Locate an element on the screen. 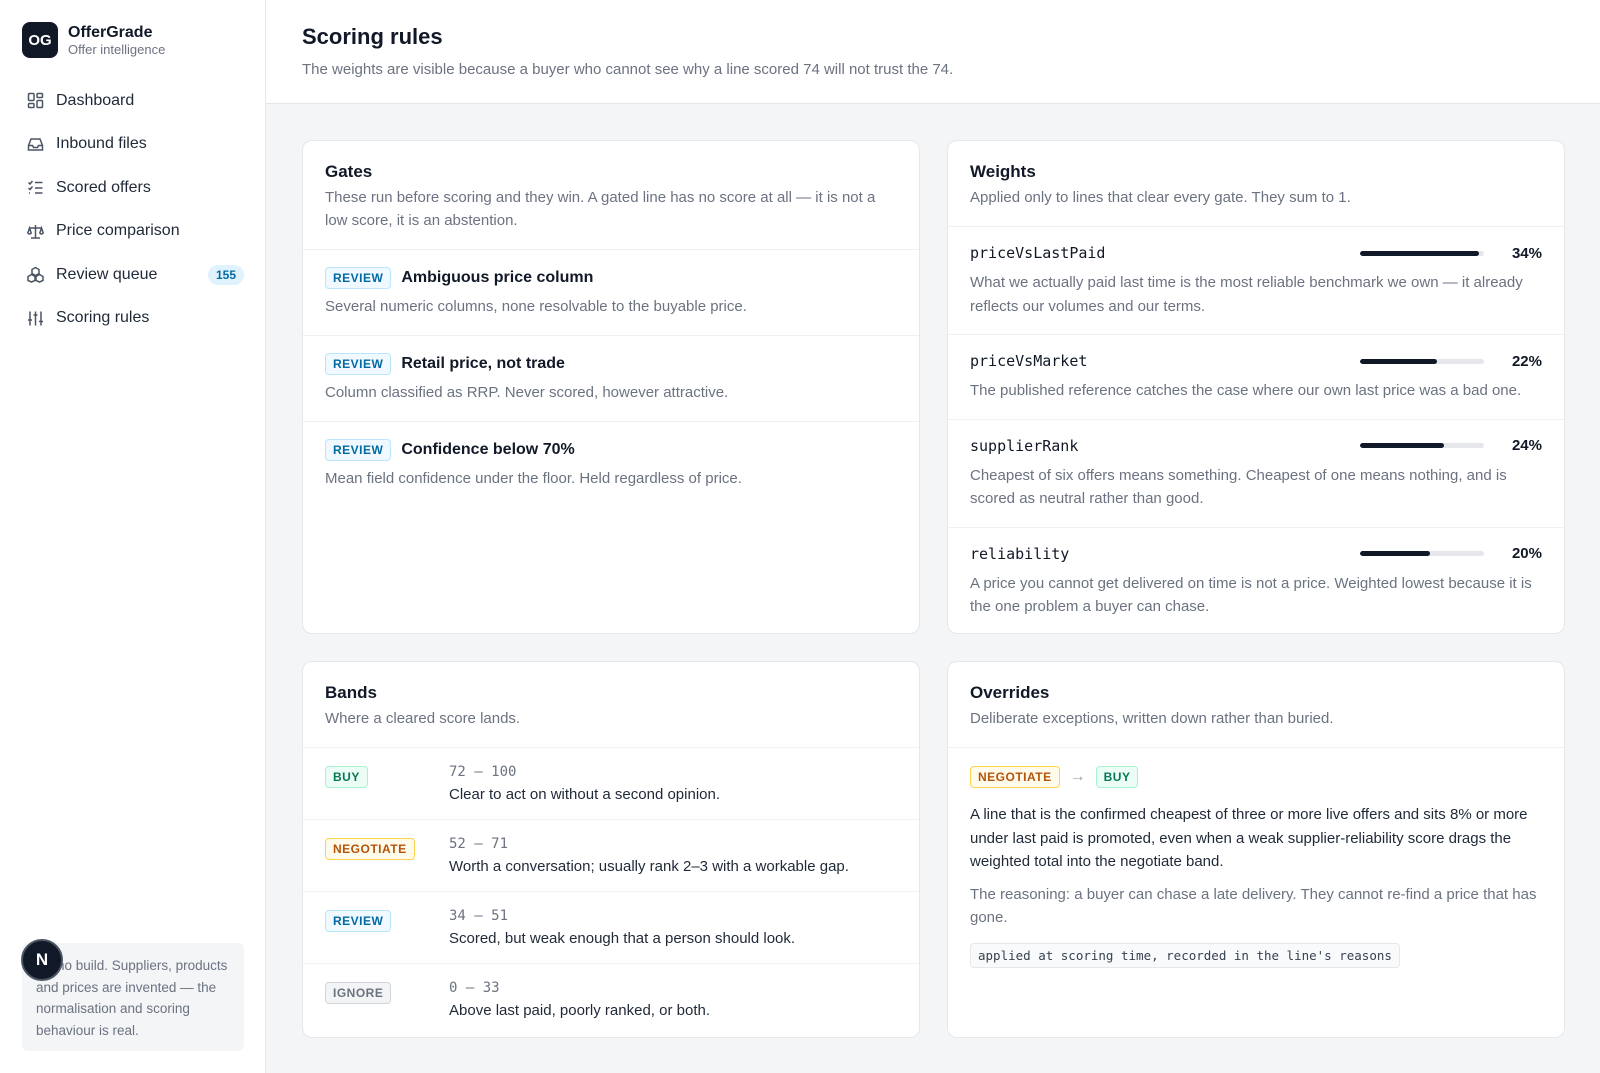 The image size is (1600, 1073). sidebar-item-scoring-rules: Scoring rules is located at coordinates (134, 319).